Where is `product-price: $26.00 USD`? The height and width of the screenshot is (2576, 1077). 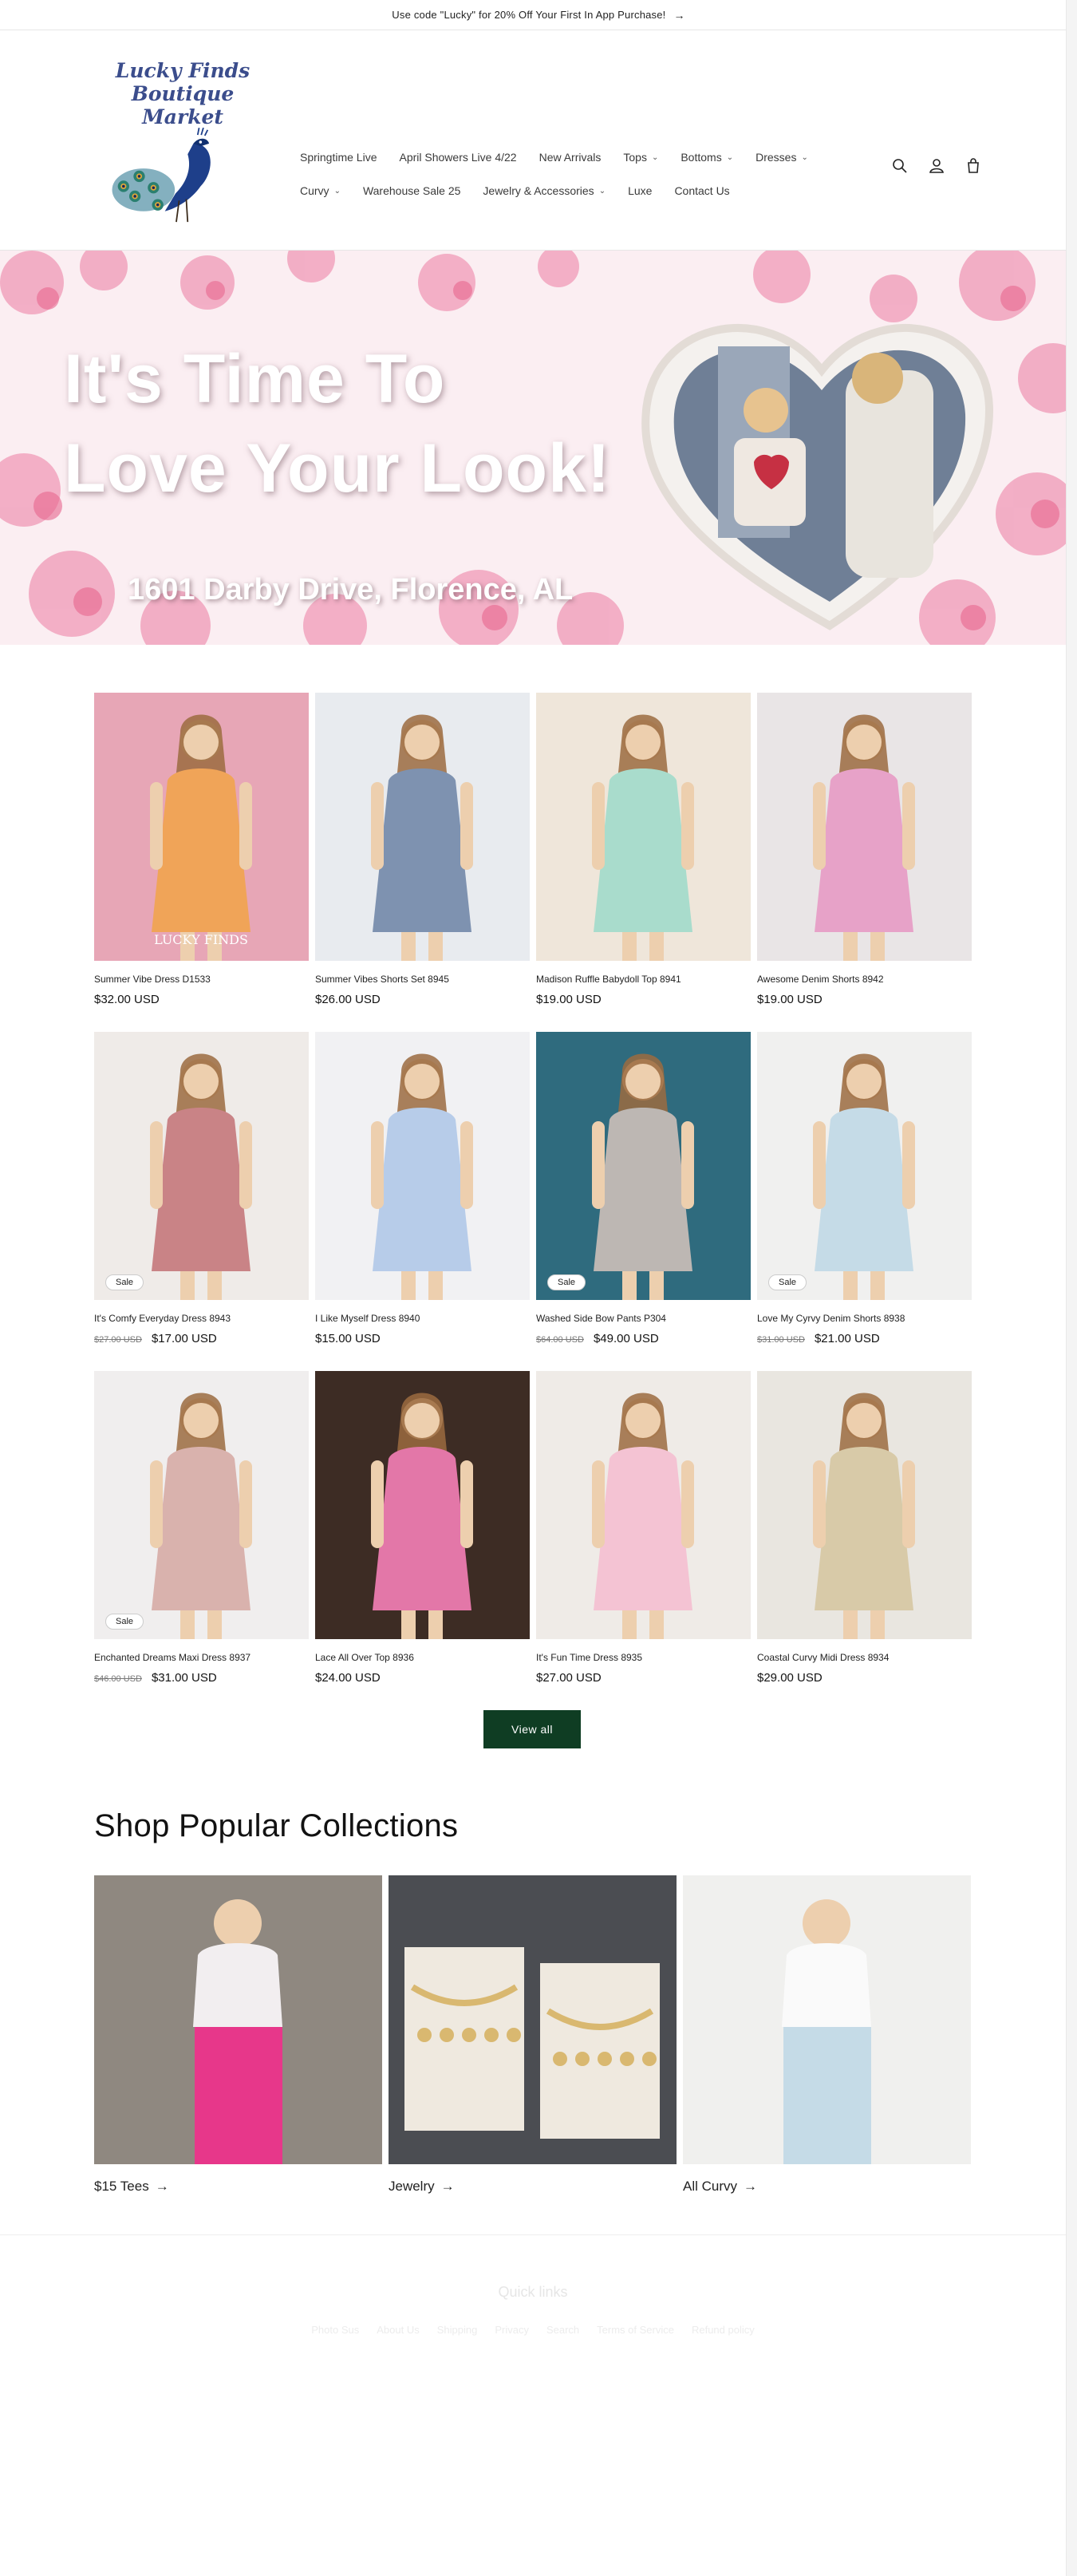
product-price: $26.00 USD is located at coordinates (348, 999).